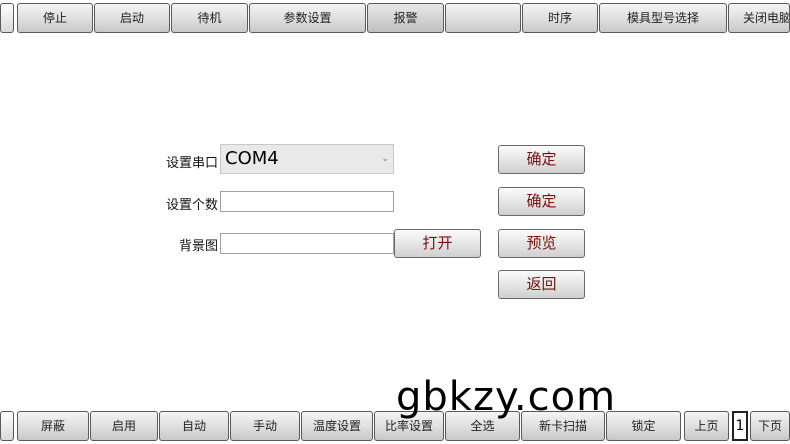 Image resolution: width=790 pixels, height=444 pixels. I want to click on open-file-button: 打开, so click(437, 243).